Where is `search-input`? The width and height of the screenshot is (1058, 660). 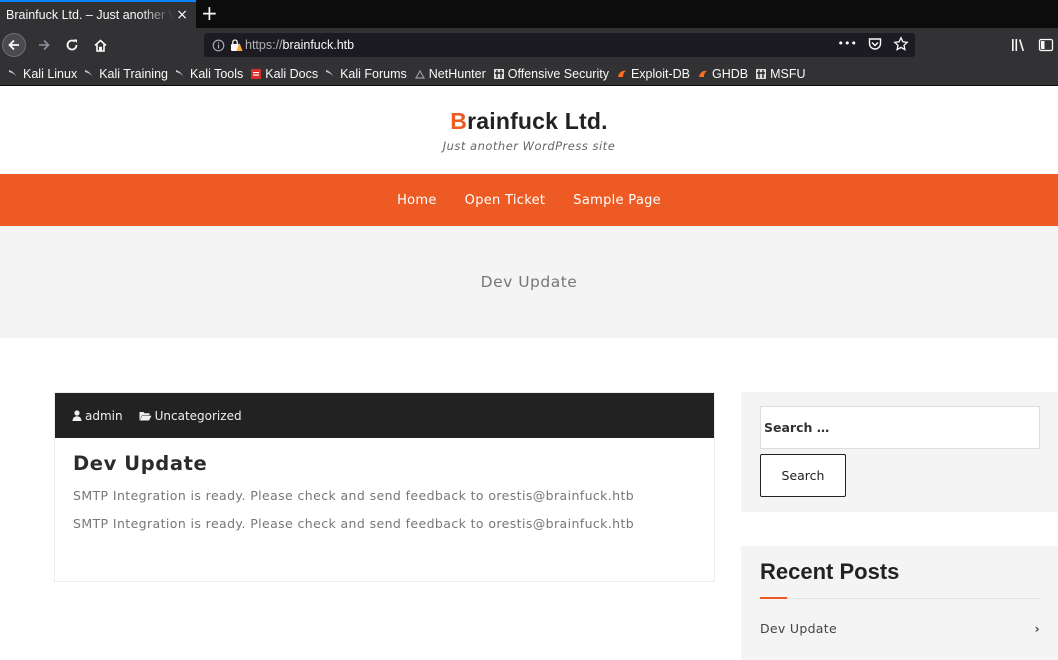
search-input is located at coordinates (900, 427).